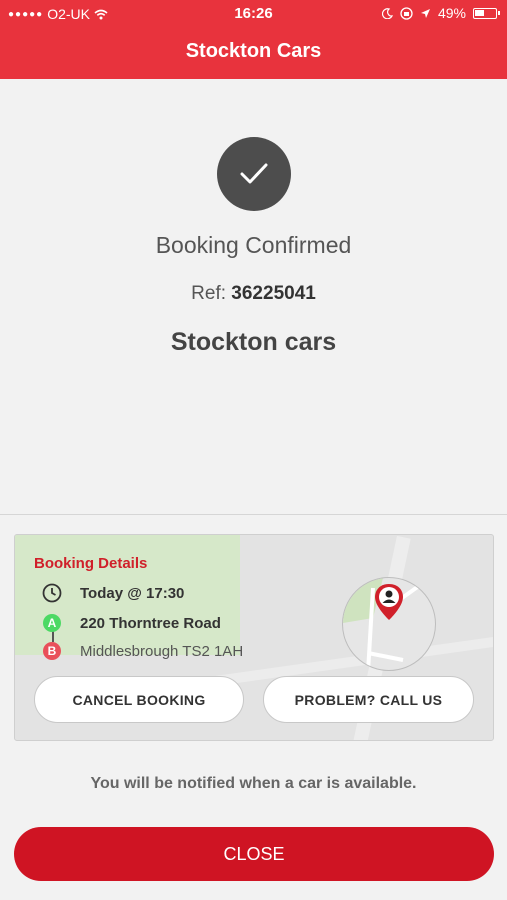 The width and height of the screenshot is (507, 900). Describe the element at coordinates (91, 563) in the screenshot. I see `booking-details-title: Booking Details` at that location.